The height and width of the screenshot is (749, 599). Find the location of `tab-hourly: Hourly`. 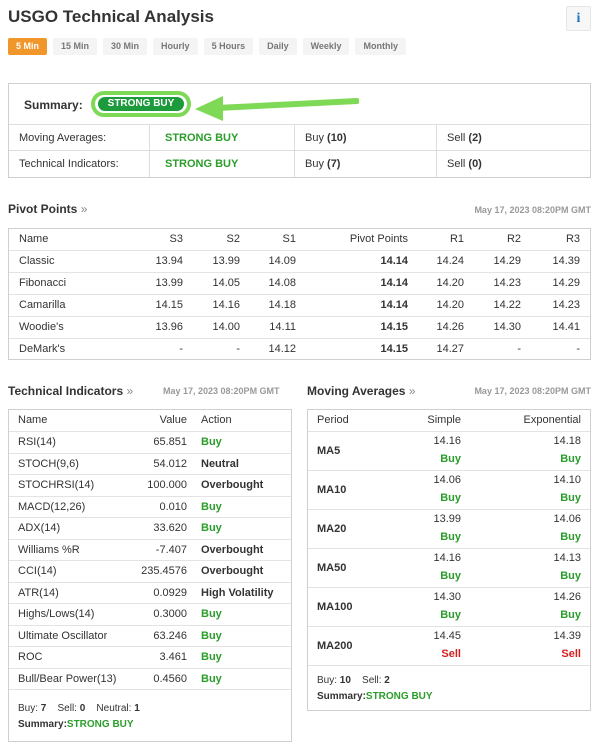

tab-hourly: Hourly is located at coordinates (175, 46).